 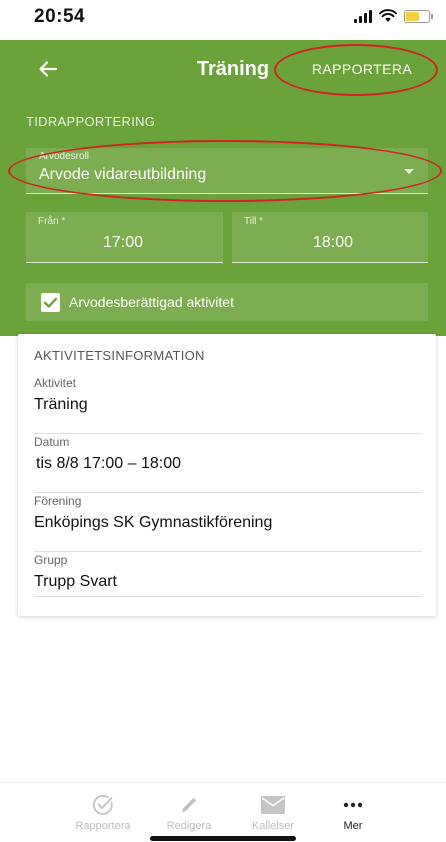 I want to click on wifi-icon, so click(x=388, y=15).